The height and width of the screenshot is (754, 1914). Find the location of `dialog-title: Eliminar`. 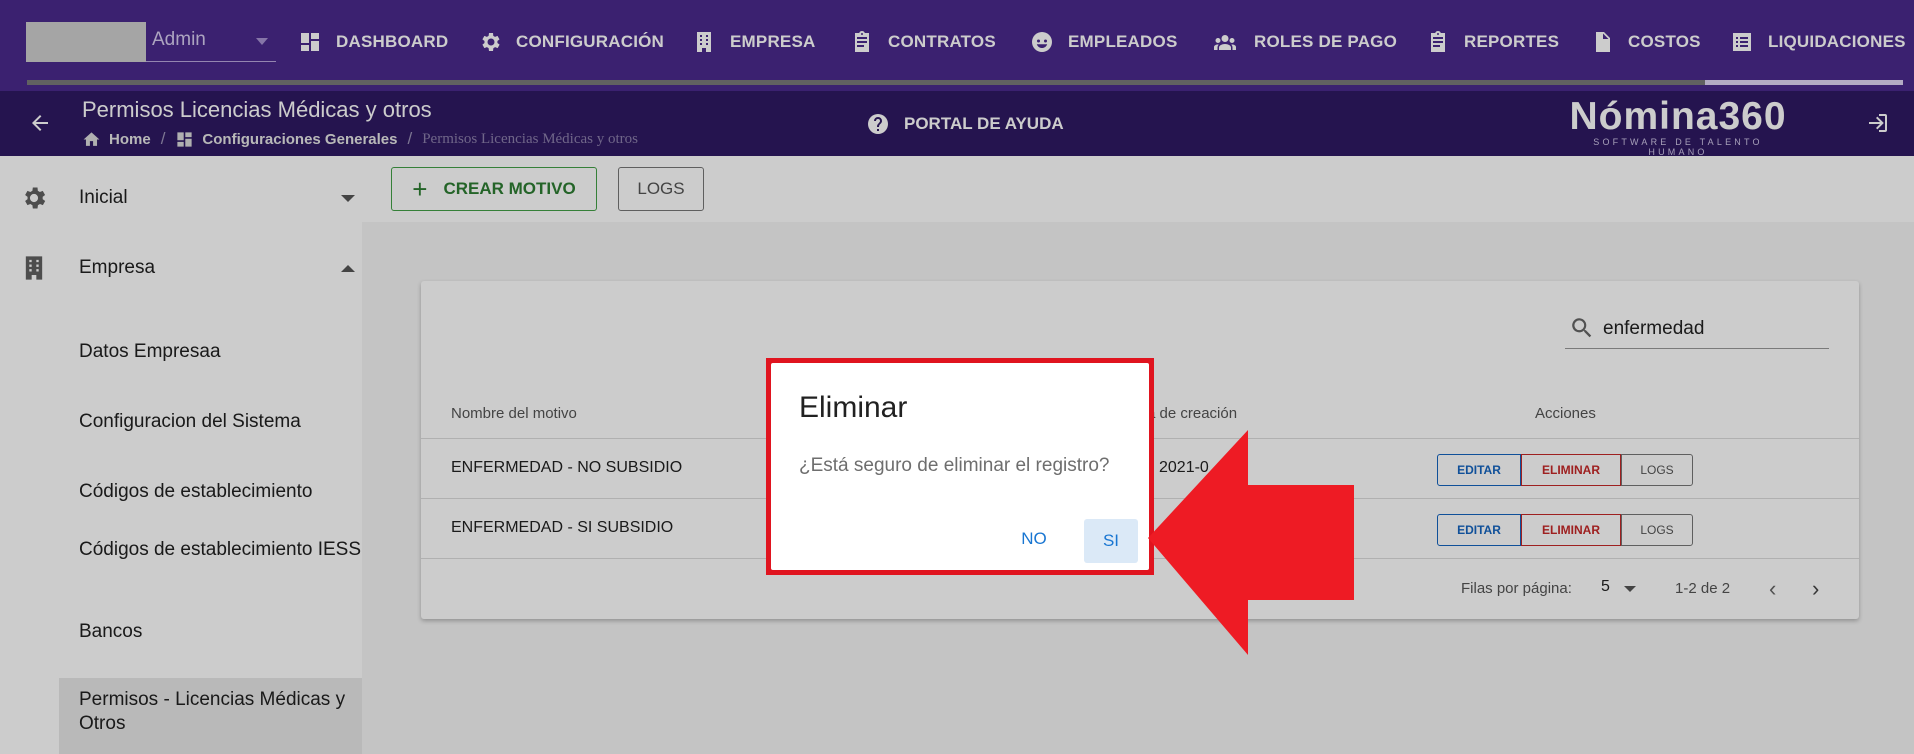

dialog-title: Eliminar is located at coordinates (853, 407).